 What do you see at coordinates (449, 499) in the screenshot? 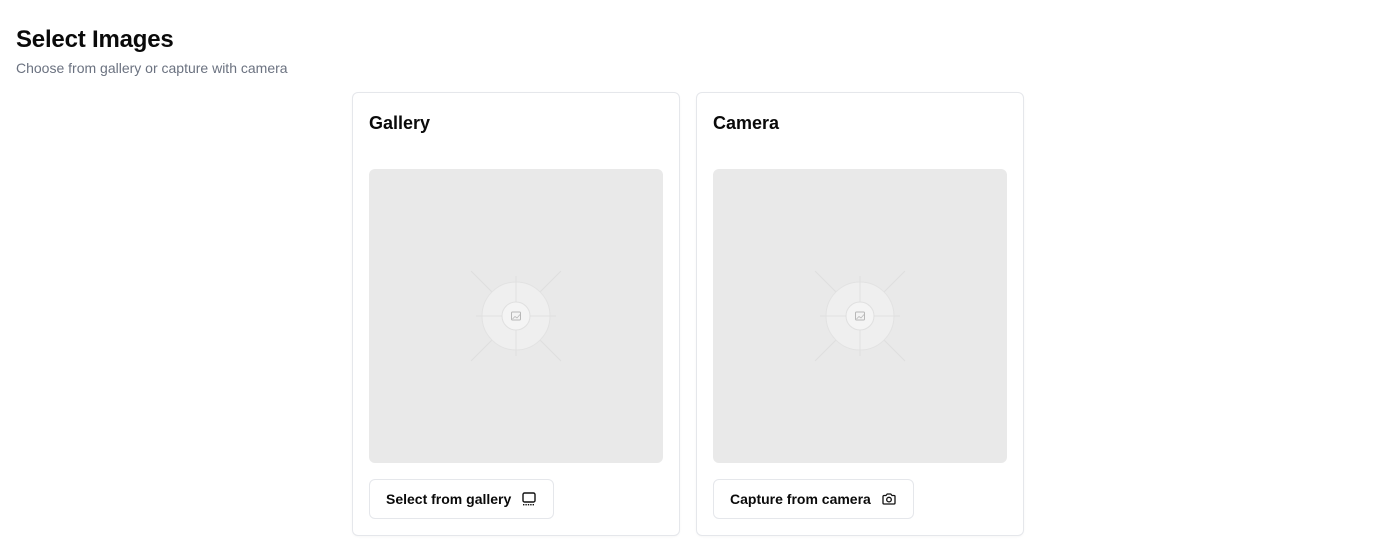
I see `select-from-gallery-label: Select from gallery` at bounding box center [449, 499].